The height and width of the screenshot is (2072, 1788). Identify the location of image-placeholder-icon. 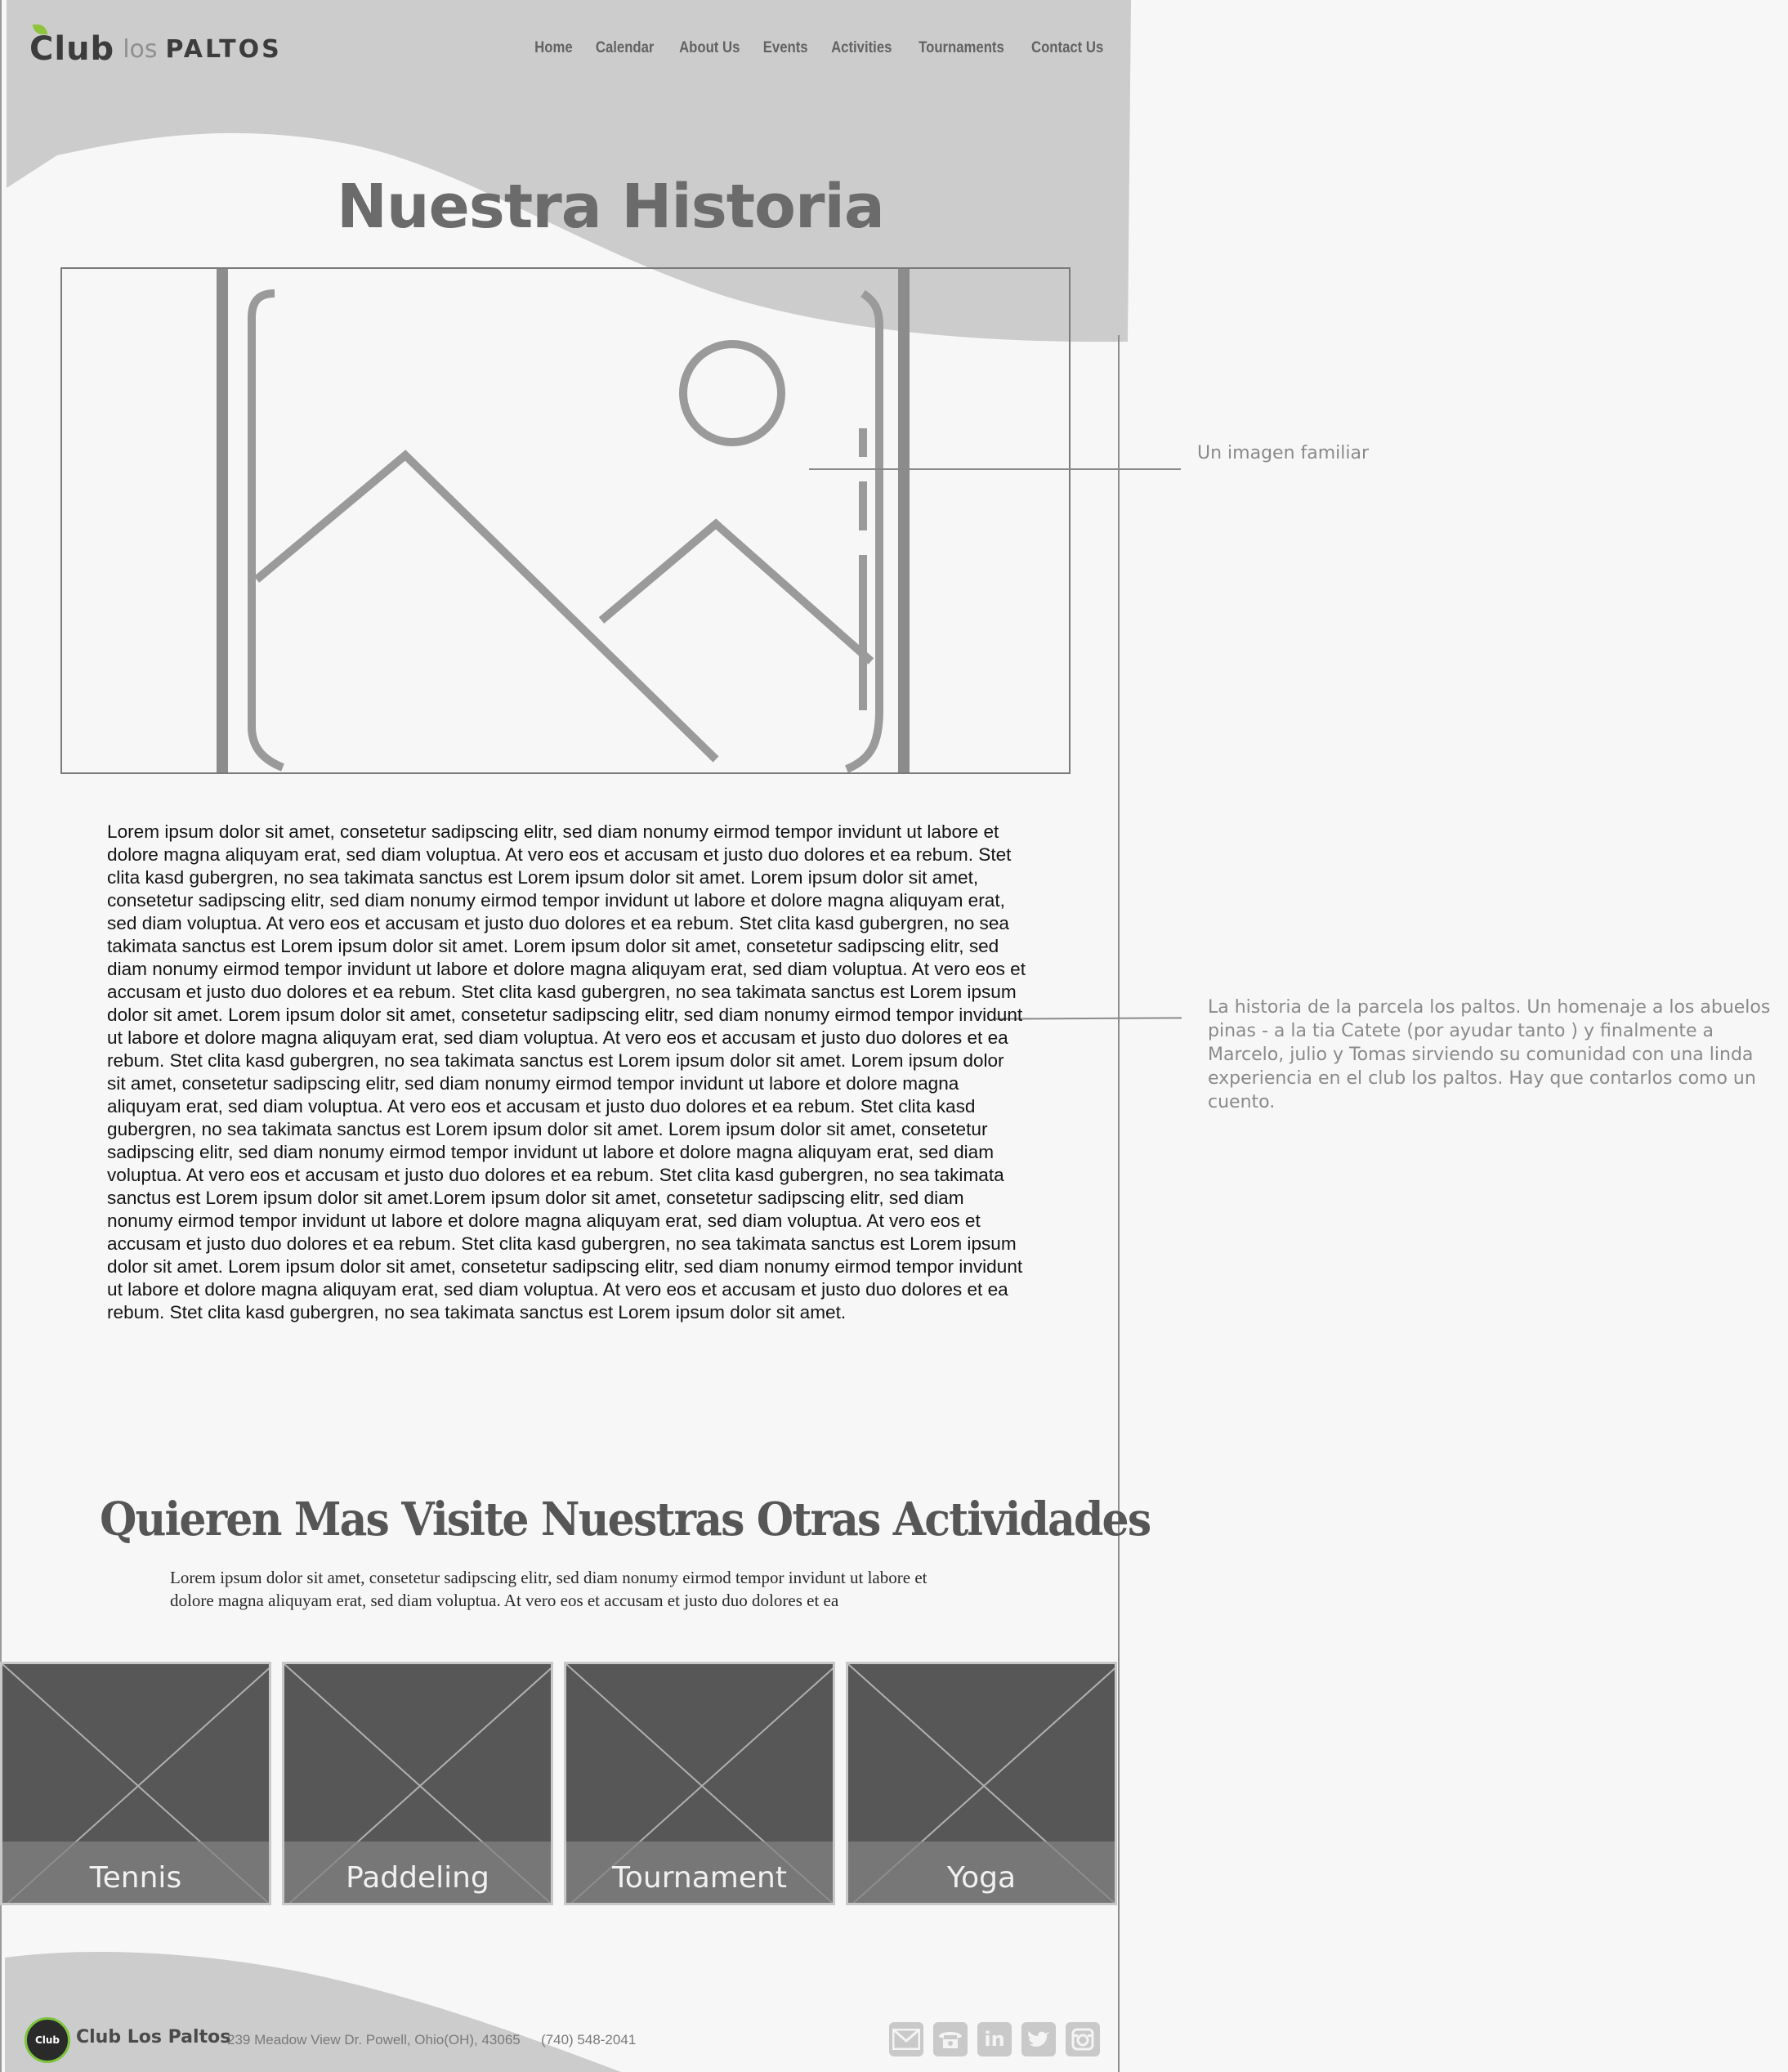
(563, 520).